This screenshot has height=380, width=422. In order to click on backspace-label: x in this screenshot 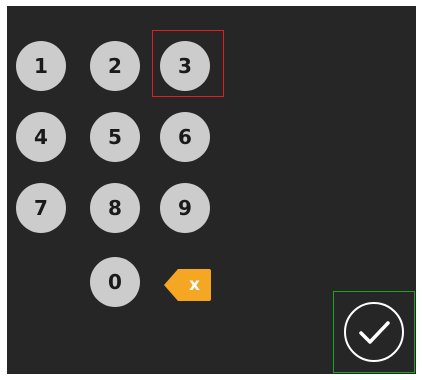, I will do `click(194, 285)`.